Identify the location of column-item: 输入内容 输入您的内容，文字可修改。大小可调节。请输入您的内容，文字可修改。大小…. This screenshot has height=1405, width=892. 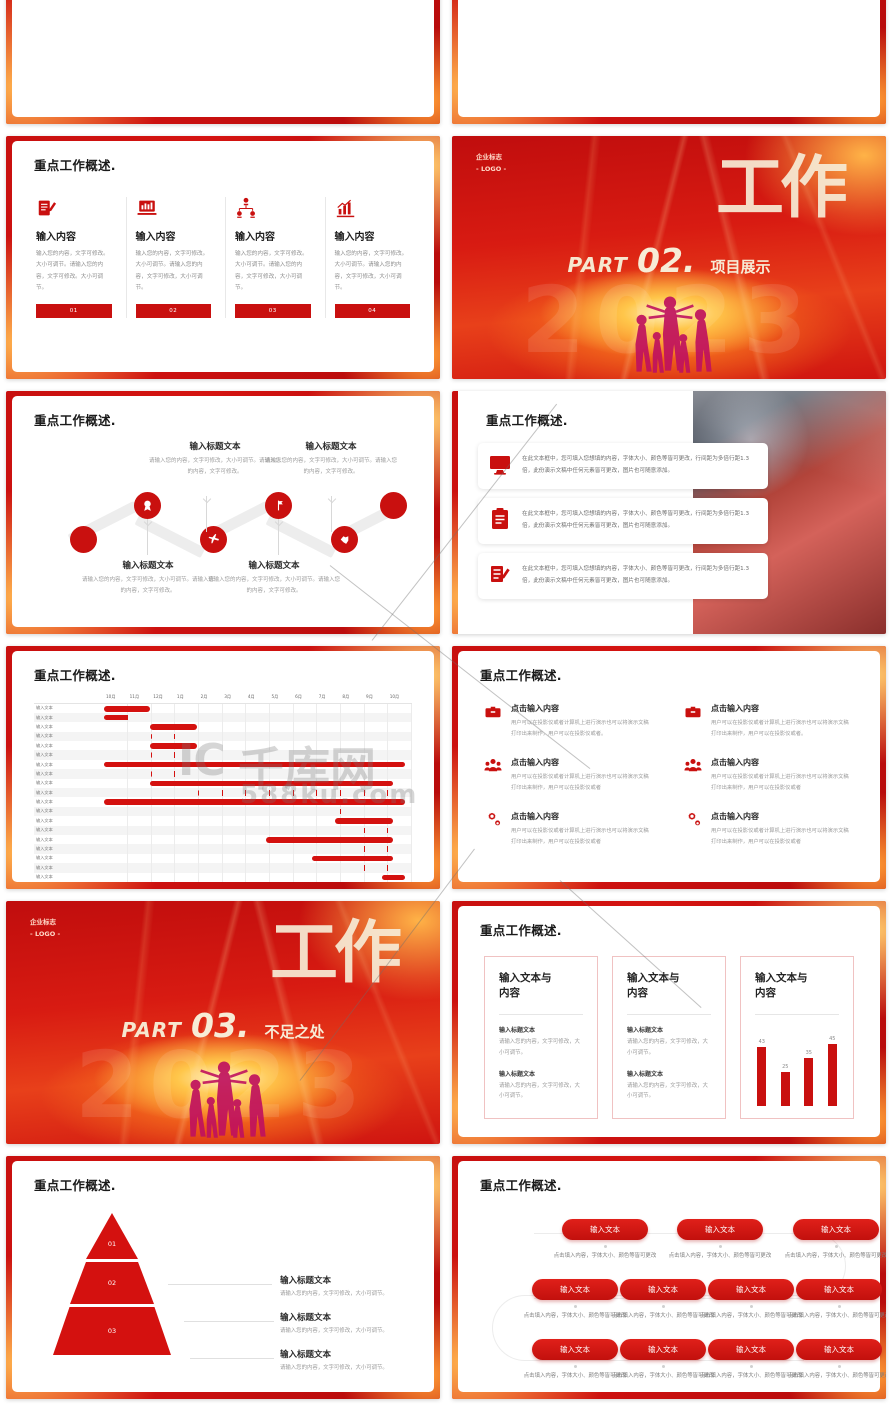
(74, 257).